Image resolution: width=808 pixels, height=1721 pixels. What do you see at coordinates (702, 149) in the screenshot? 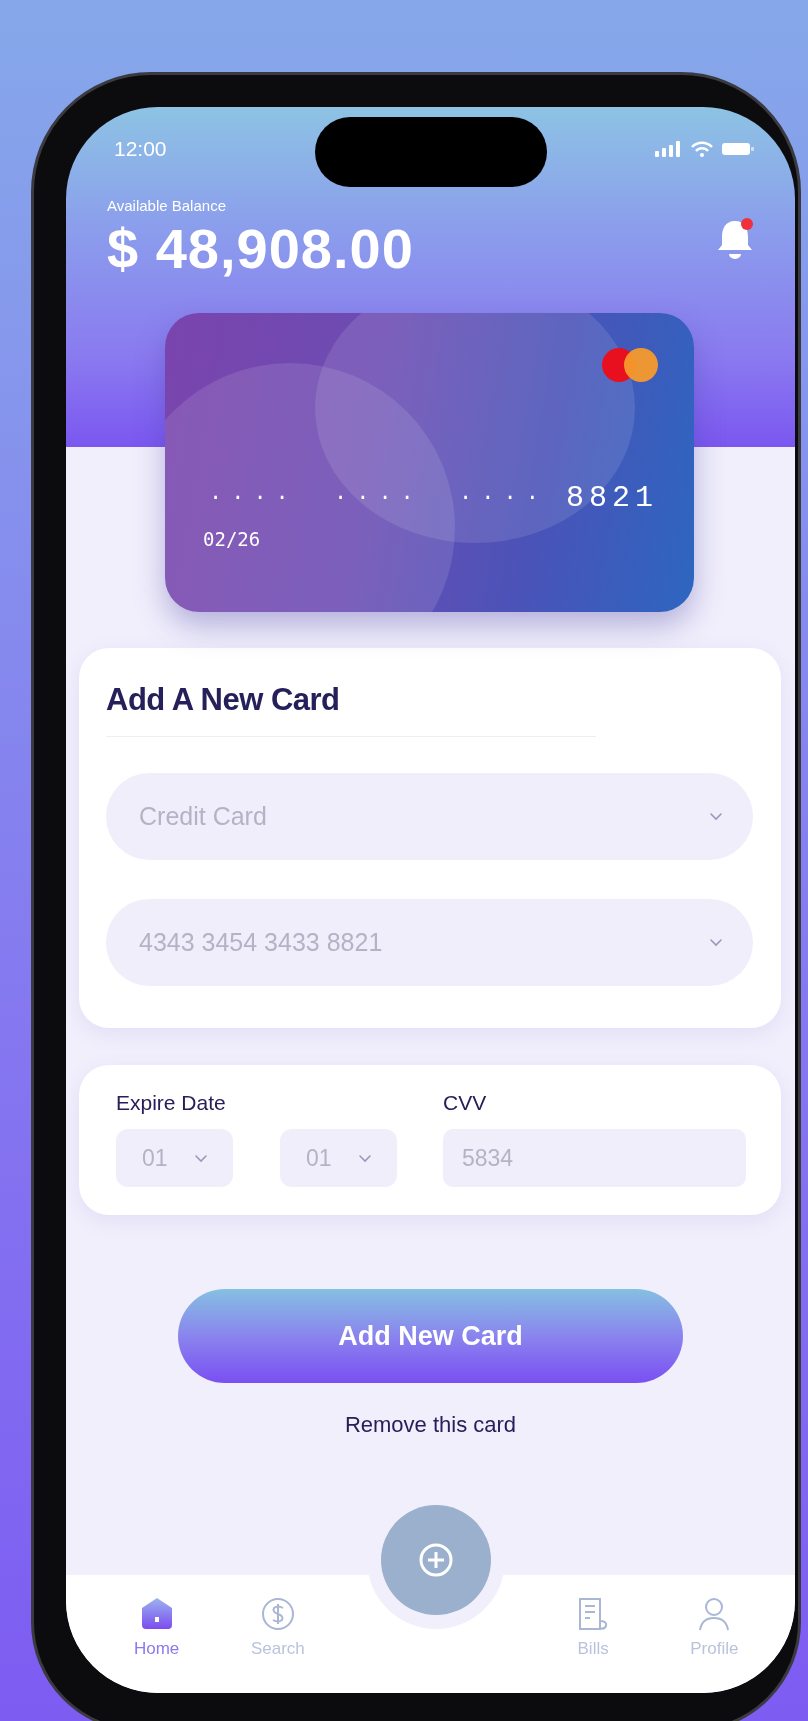
I see `wifi-icon` at bounding box center [702, 149].